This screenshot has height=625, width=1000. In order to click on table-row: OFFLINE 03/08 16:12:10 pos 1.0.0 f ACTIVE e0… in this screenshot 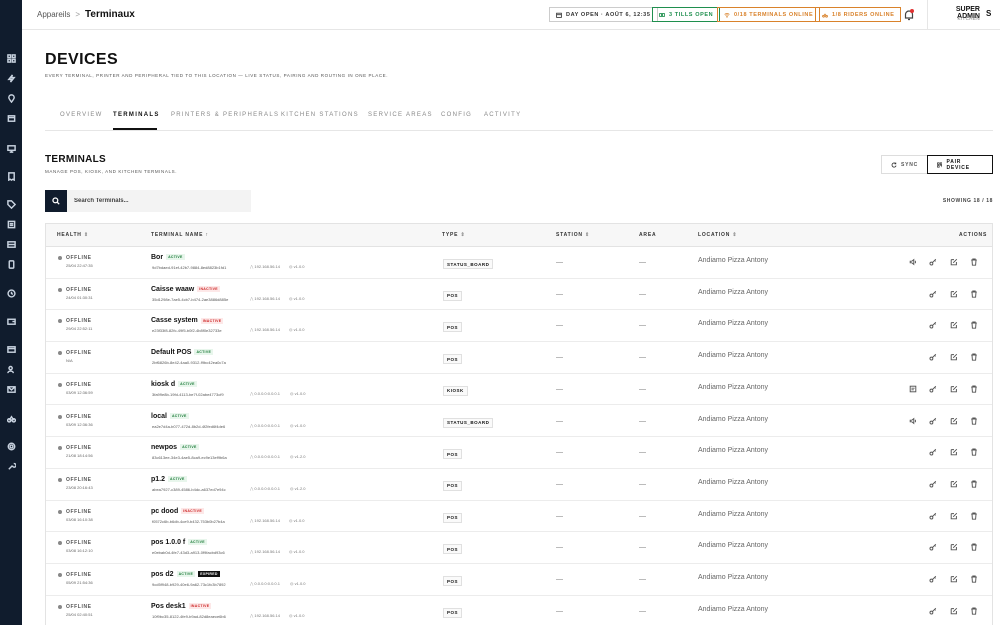, I will do `click(519, 548)`.